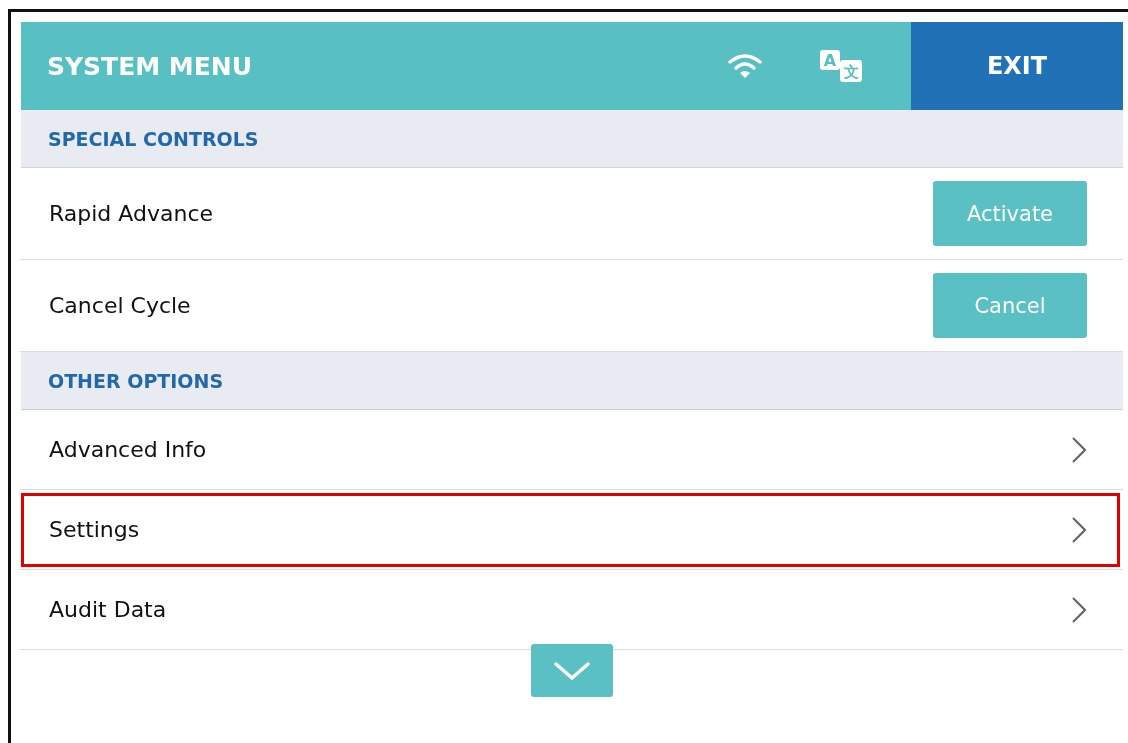 The width and height of the screenshot is (1128, 743). I want to click on menu-item: Settings, so click(570, 530).